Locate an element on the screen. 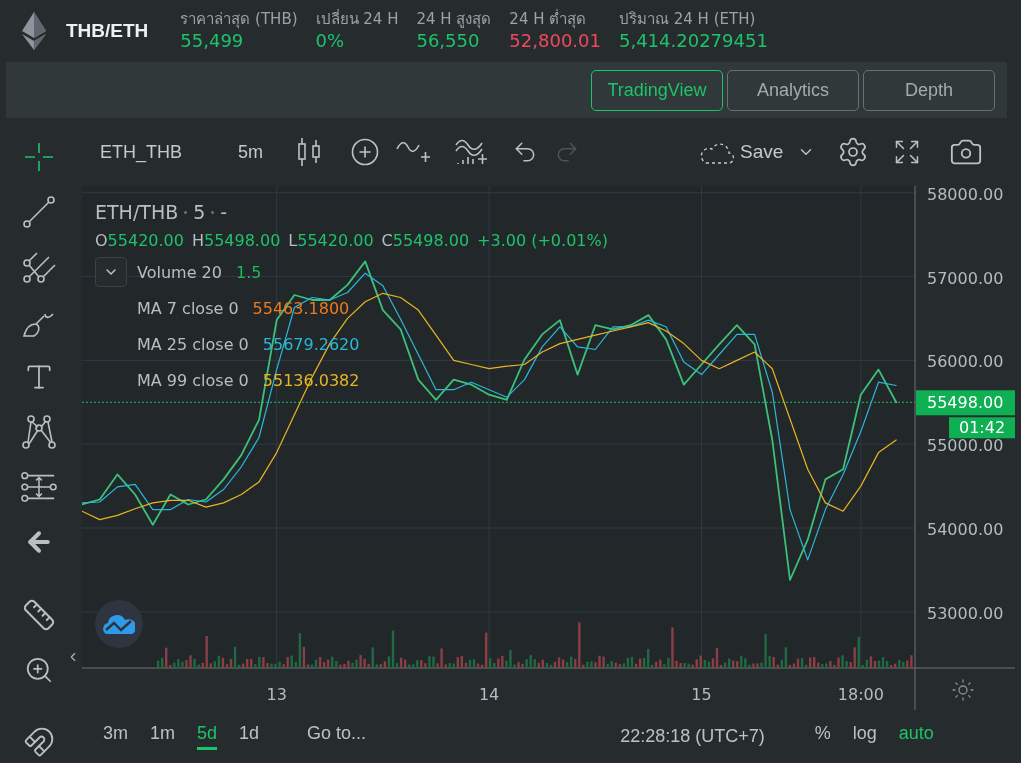 The width and height of the screenshot is (1021, 763). ethereum-logo-icon is located at coordinates (34, 31).